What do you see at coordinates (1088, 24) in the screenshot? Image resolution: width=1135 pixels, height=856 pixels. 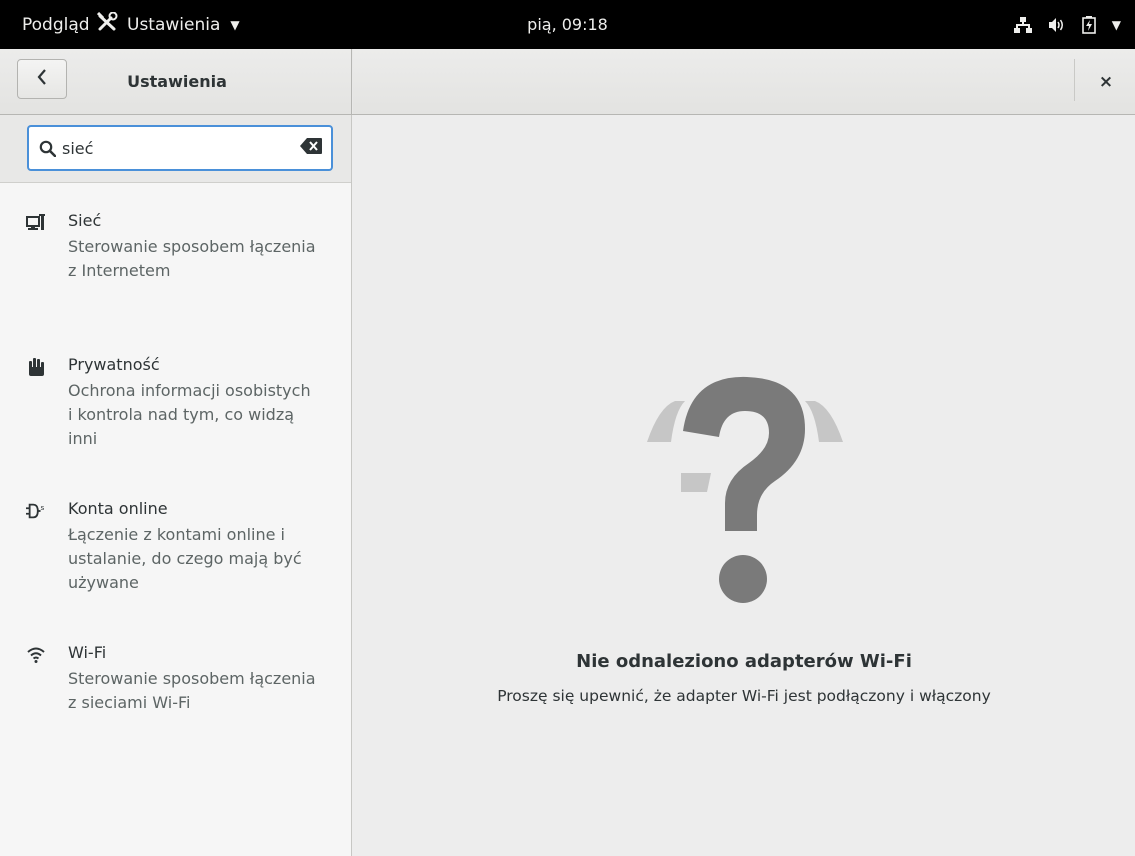 I see `battery-charging-icon` at bounding box center [1088, 24].